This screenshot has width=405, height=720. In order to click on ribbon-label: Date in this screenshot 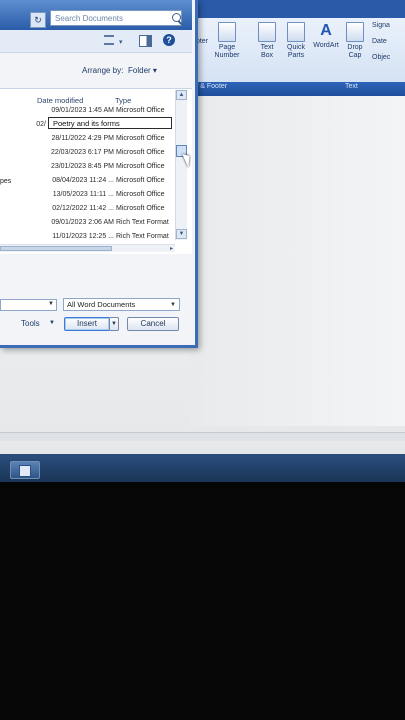, I will do `click(379, 41)`.